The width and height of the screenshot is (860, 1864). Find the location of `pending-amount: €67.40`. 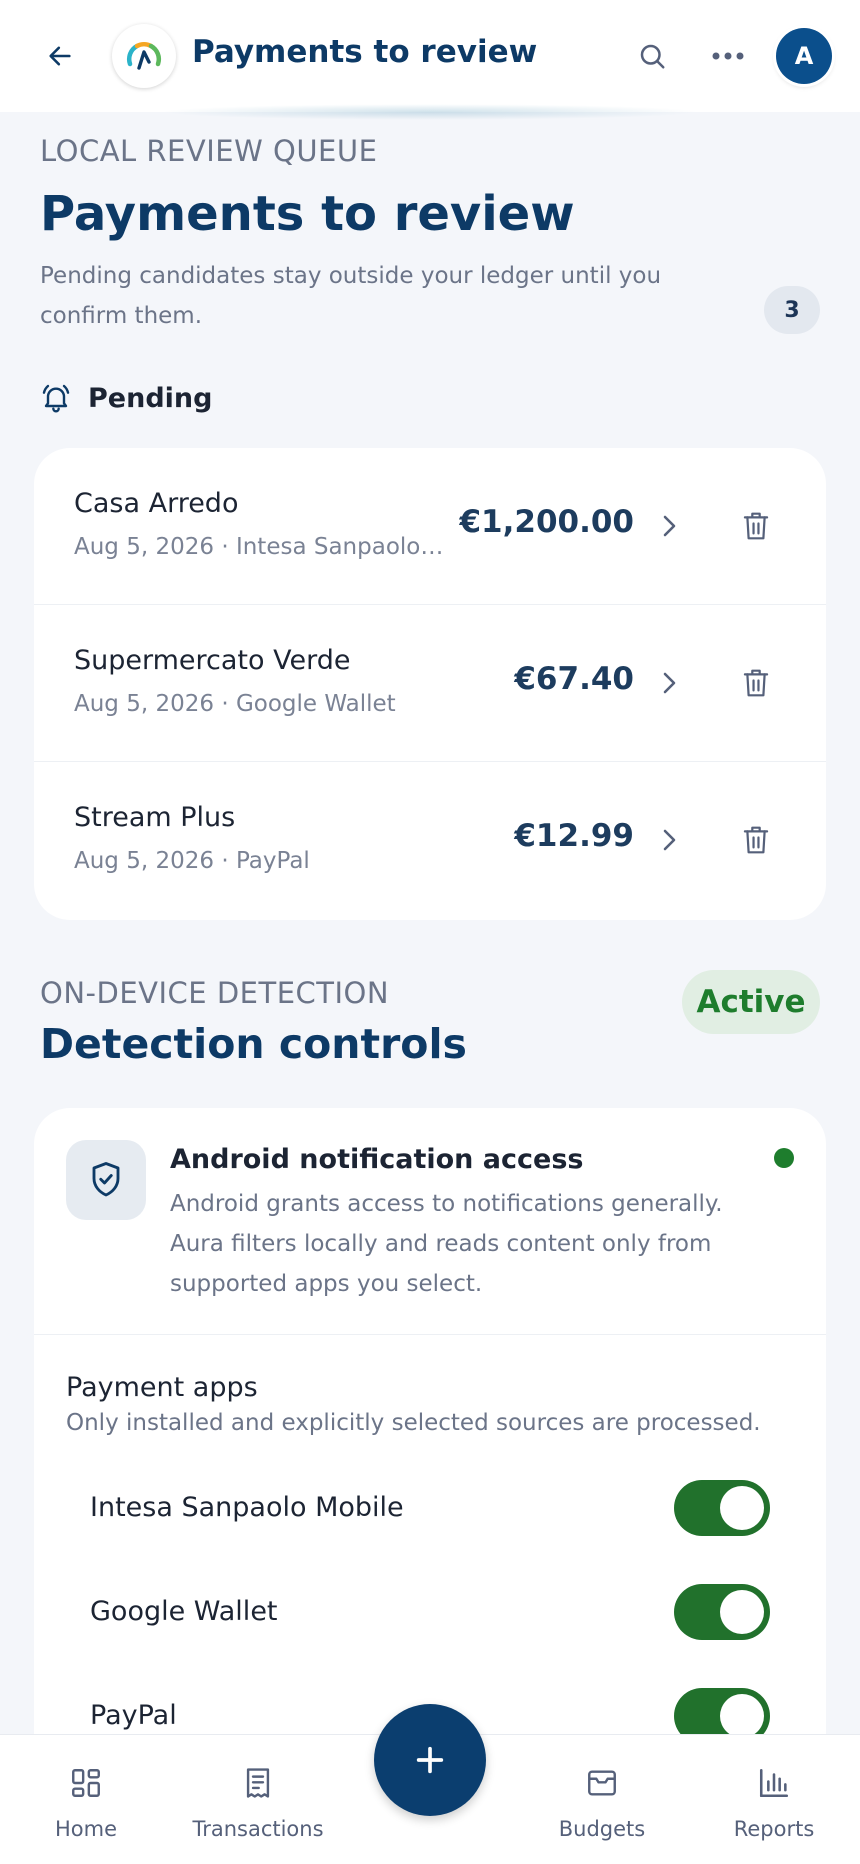

pending-amount: €67.40 is located at coordinates (574, 679).